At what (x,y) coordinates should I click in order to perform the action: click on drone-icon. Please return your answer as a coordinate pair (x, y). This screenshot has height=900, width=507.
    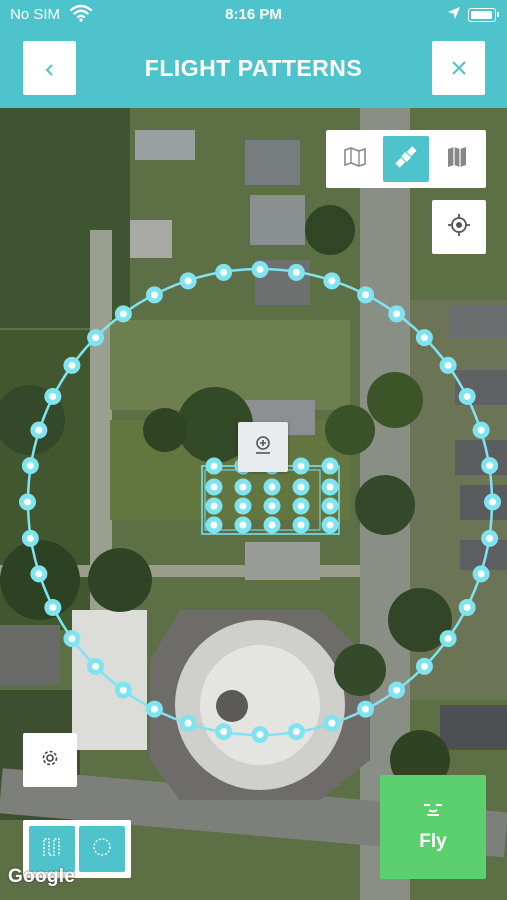
    Looking at the image, I should click on (433, 812).